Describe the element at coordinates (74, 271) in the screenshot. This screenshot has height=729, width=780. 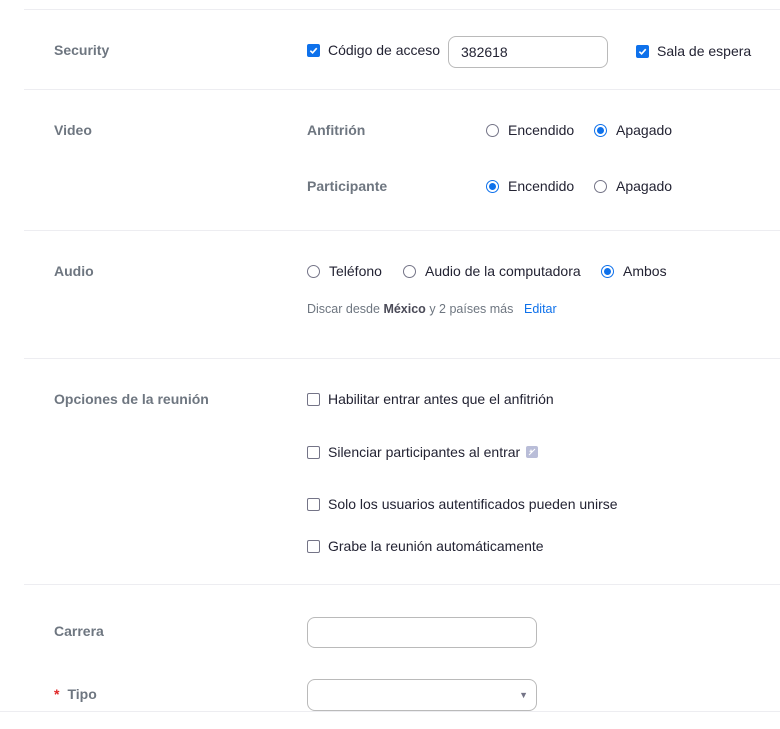
I see `audio-section-label: Audio` at that location.